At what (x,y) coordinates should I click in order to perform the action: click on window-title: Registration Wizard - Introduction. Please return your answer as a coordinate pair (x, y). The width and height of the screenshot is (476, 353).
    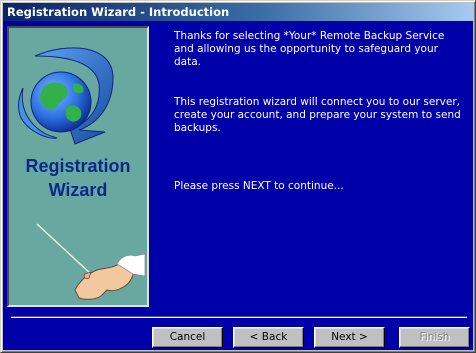
    Looking at the image, I should click on (238, 12).